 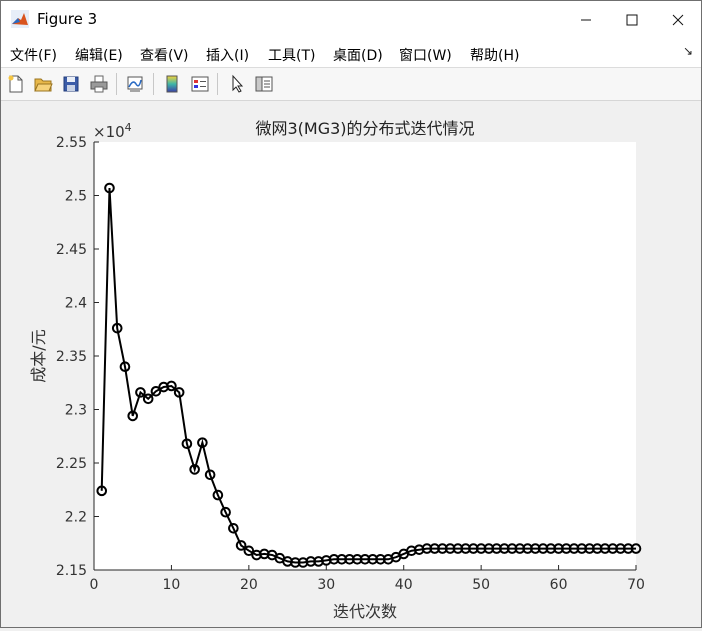 What do you see at coordinates (43, 84) in the screenshot?
I see `open-file-icon` at bounding box center [43, 84].